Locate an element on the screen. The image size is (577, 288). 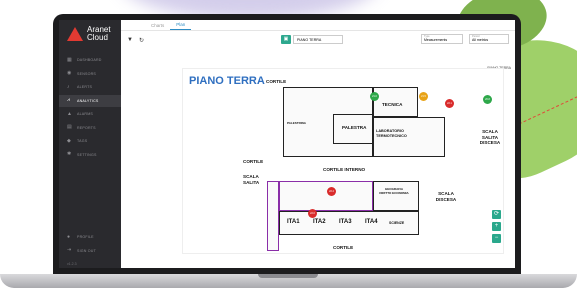
sidebar-item-label: SENSORS is located at coordinates (86, 73).